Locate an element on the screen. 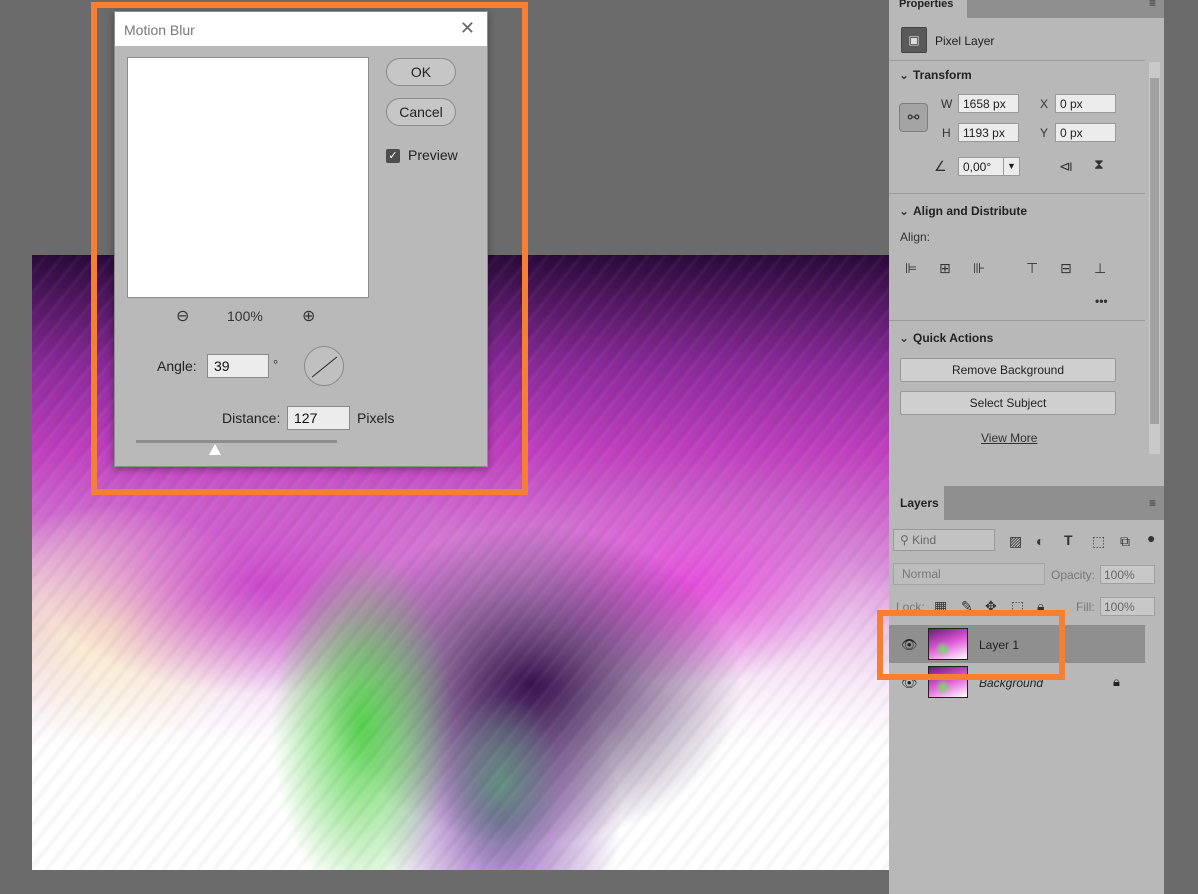  degree-symbol: ° is located at coordinates (276, 364).